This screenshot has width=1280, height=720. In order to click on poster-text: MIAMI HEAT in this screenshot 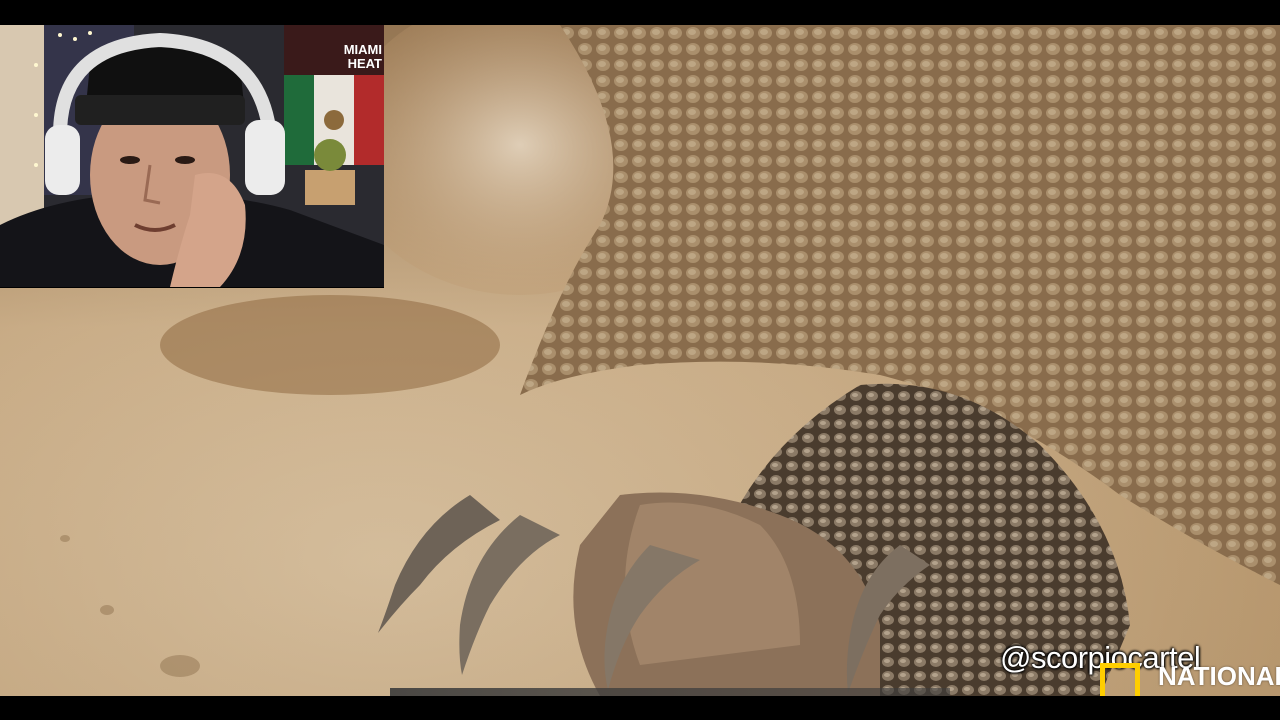, I will do `click(359, 57)`.